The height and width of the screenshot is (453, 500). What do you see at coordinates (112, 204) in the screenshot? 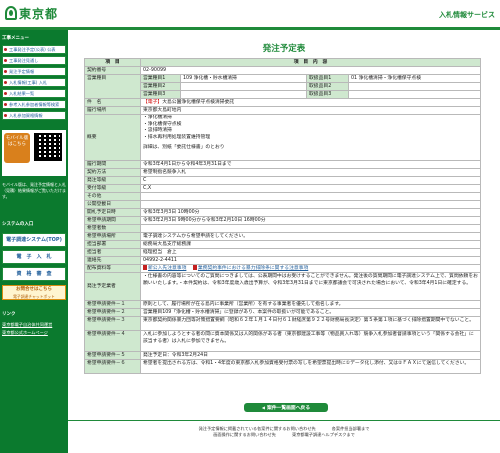
I see `row-label: 公開登載日` at bounding box center [112, 204].